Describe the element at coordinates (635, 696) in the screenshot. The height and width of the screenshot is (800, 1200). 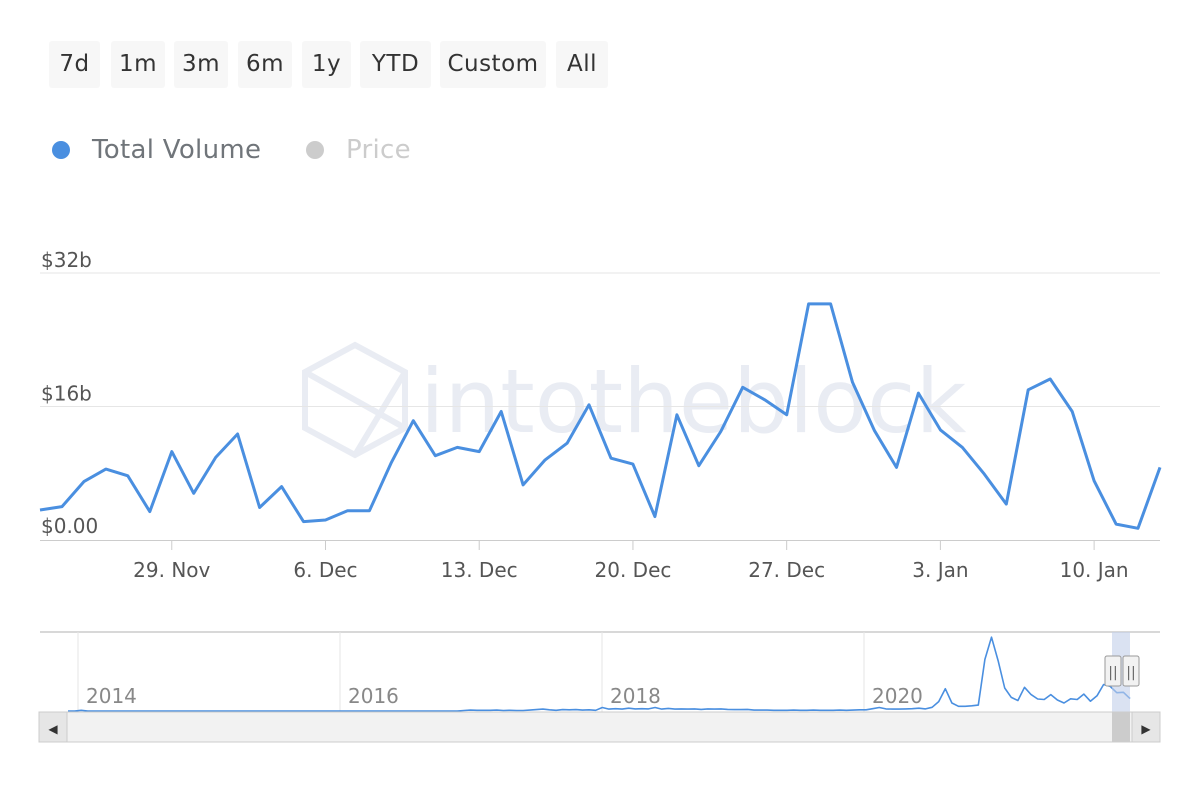
I see `navigator-year-label: 2018` at that location.